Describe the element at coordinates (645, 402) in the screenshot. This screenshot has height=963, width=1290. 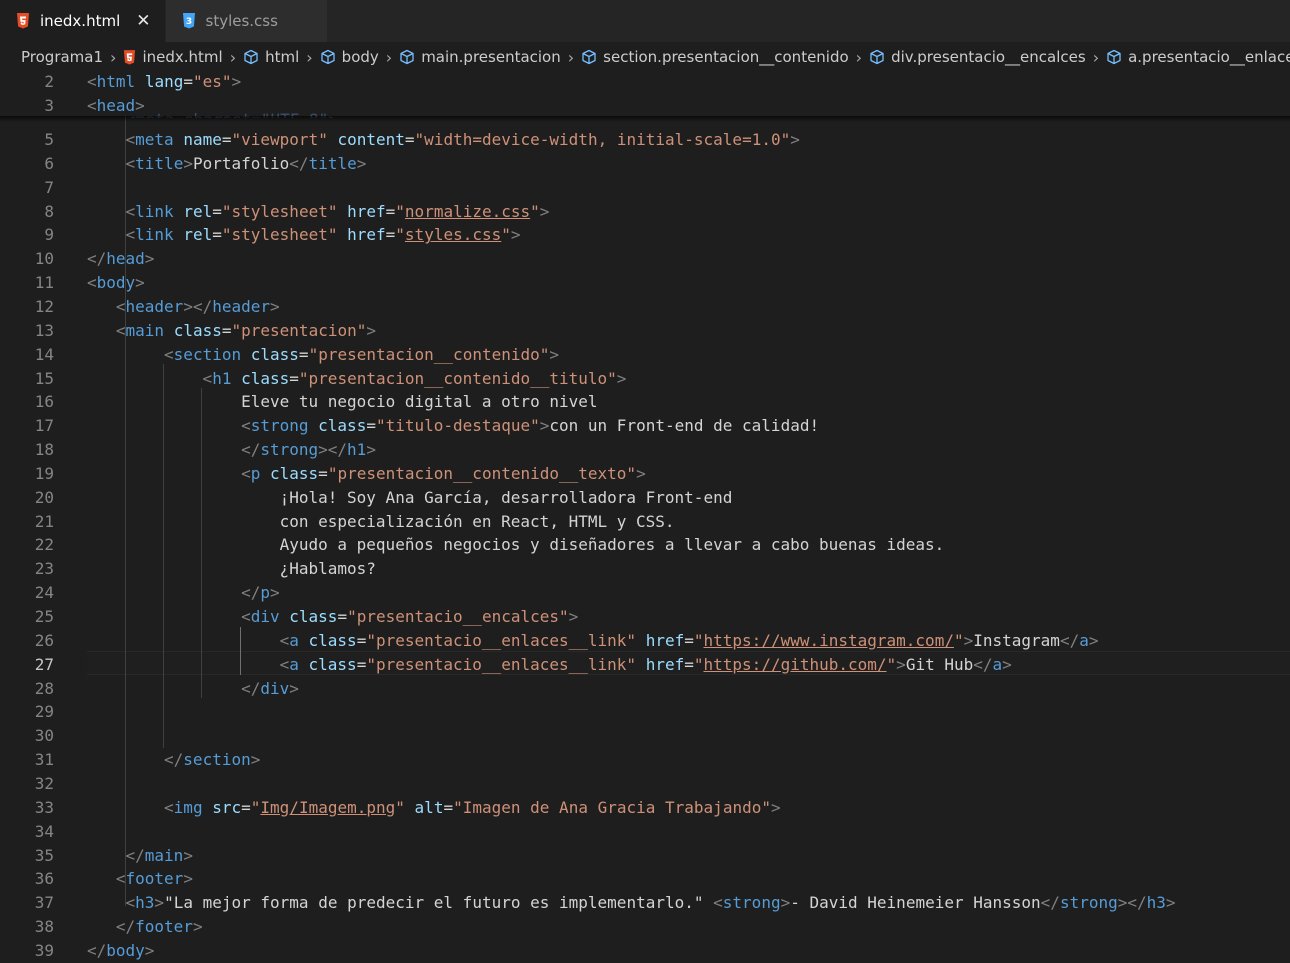
I see `code-line: 16 Eleve tu negocio digital a otro nivel` at that location.